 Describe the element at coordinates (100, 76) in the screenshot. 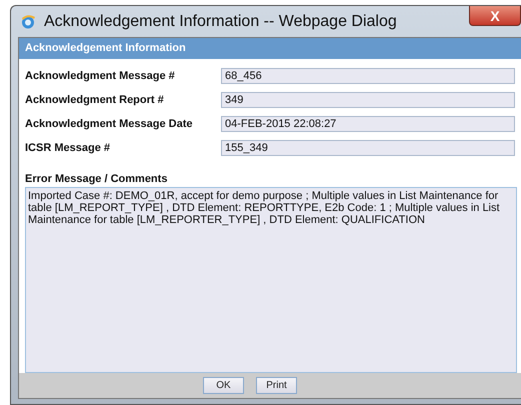

I see `field-label: Acknowledgment Message #` at that location.